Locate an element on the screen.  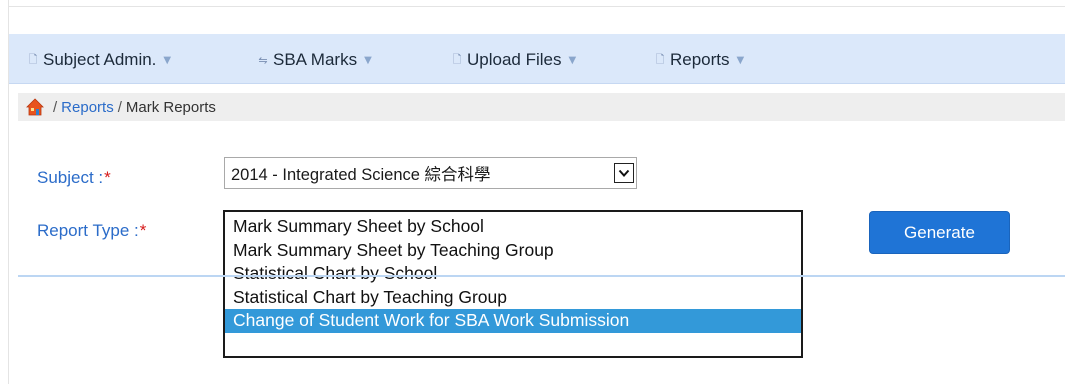
subject-select: 2014 - Integrated Science 綜合科學 is located at coordinates (430, 173).